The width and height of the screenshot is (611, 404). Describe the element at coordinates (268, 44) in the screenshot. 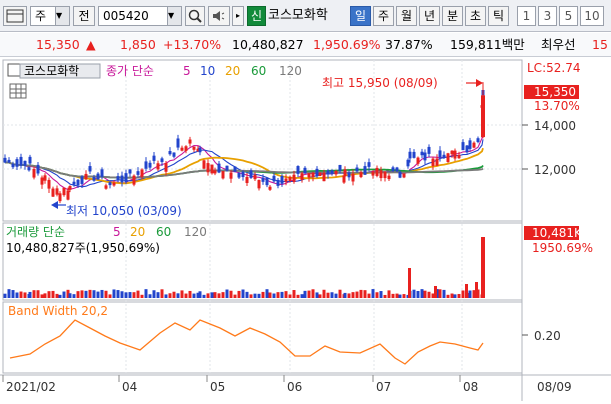

I see `trade-volume: 10,480,827` at that location.